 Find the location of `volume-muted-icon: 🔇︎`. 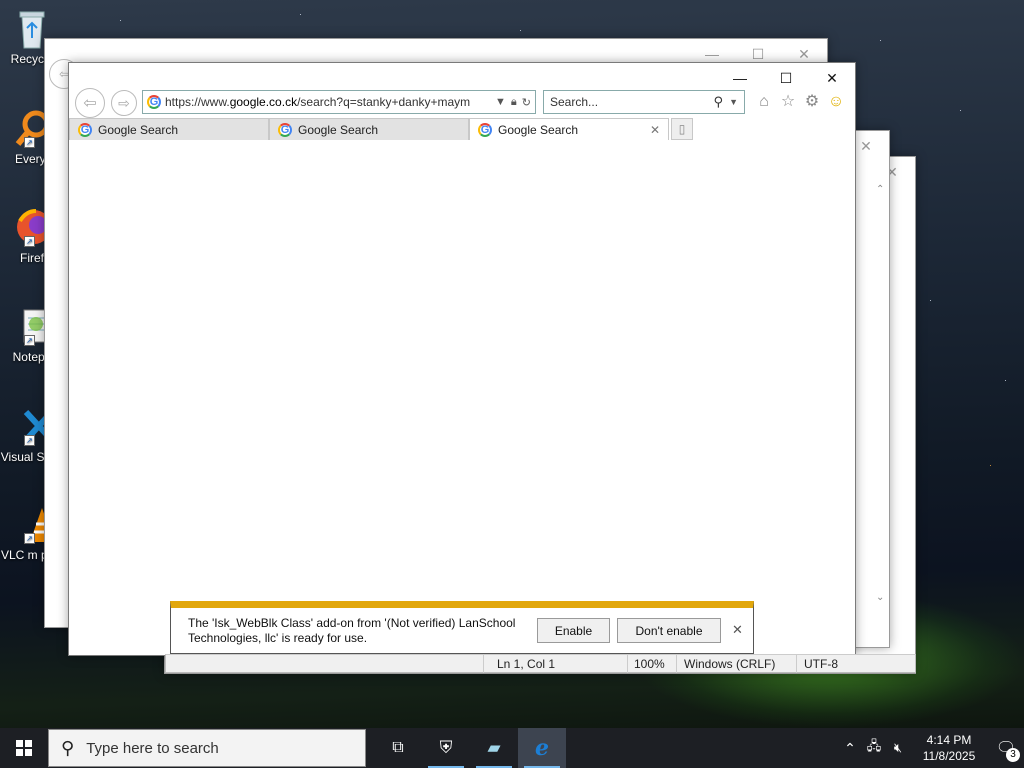

volume-muted-icon: 🔇︎ is located at coordinates (898, 748).